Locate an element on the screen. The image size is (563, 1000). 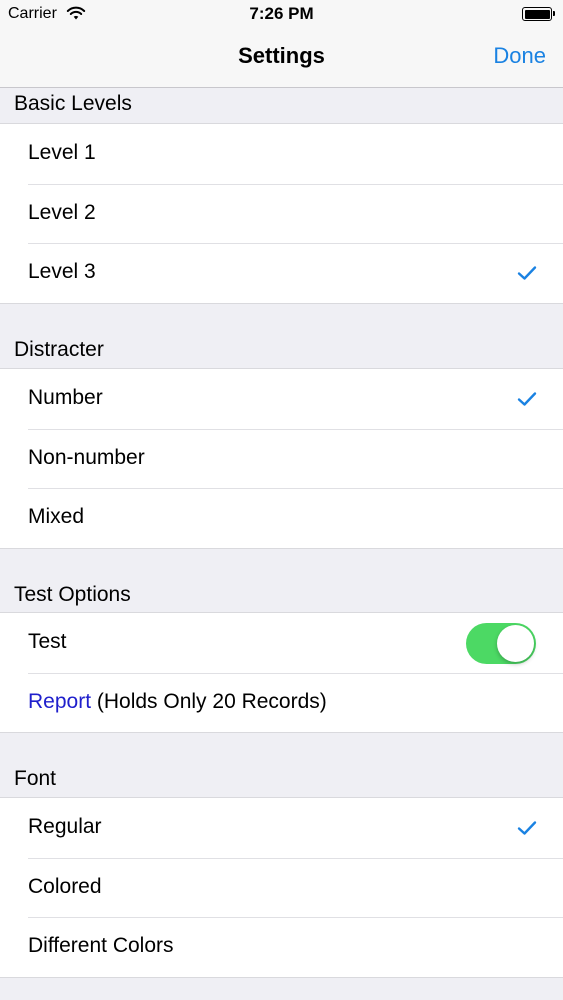
report-note: (Holds Only 20 Records) is located at coordinates (209, 701).